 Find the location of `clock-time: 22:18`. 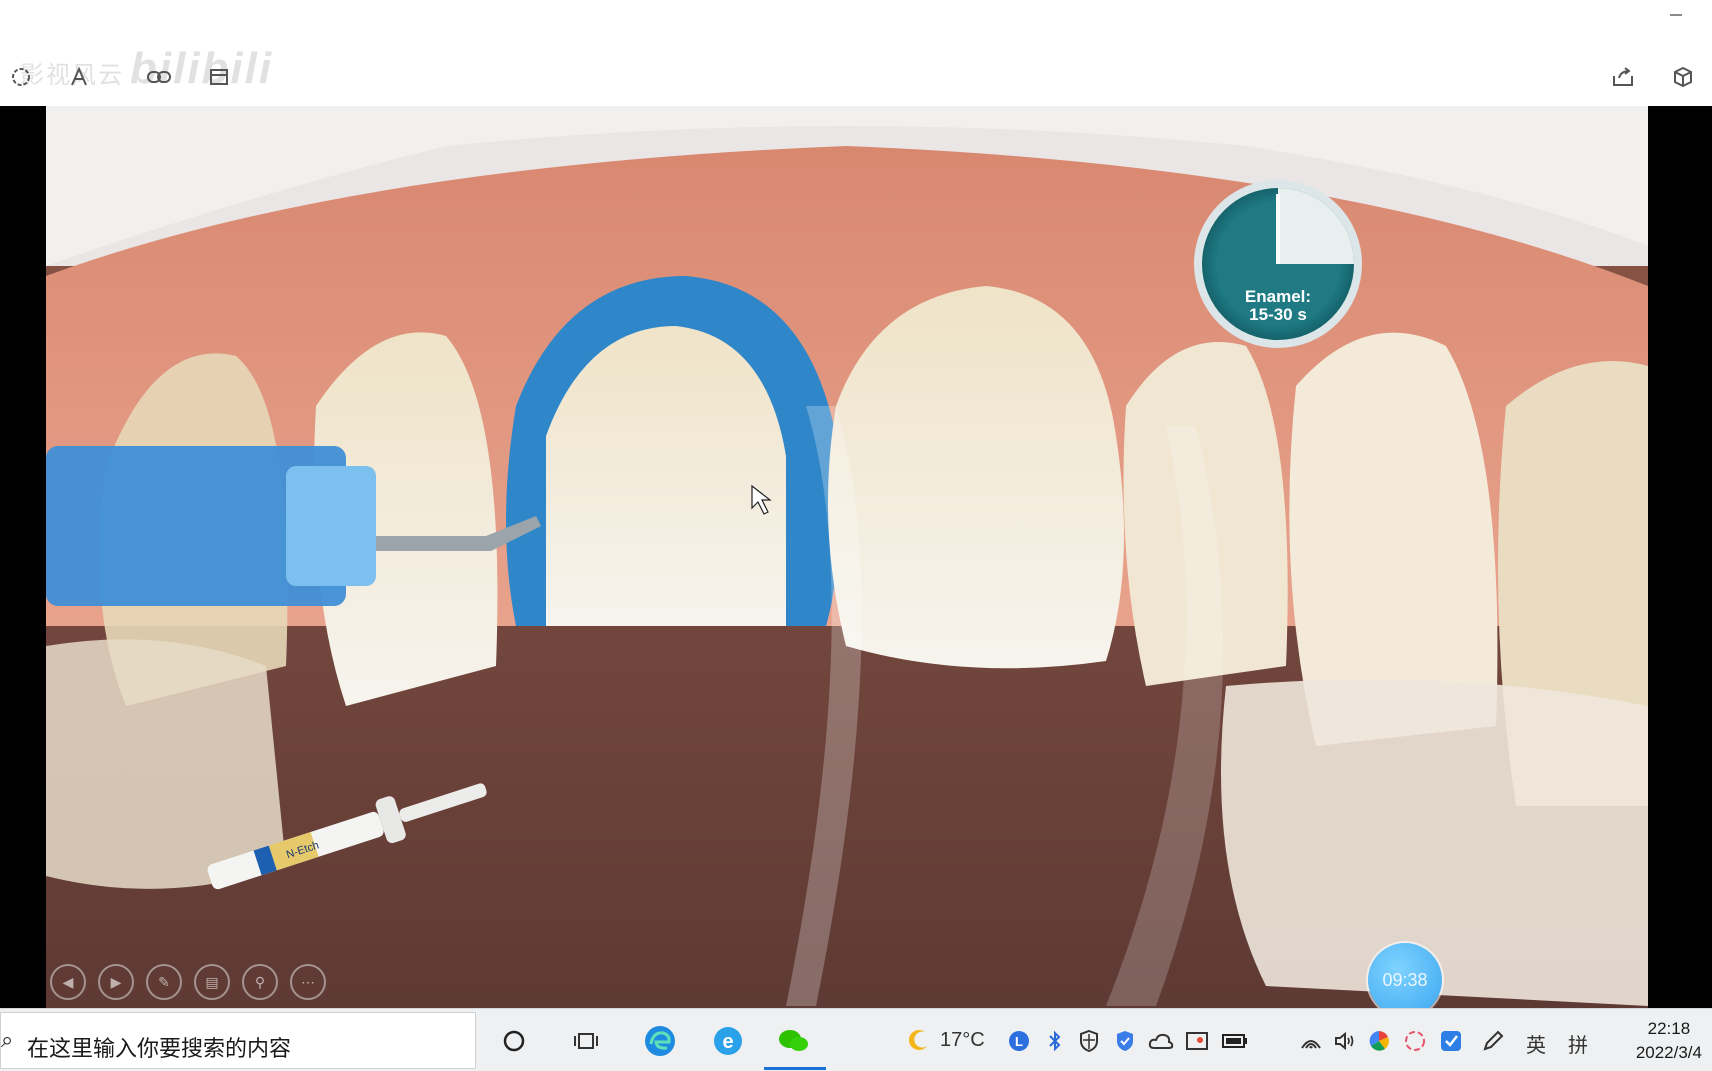

clock-time: 22:18 is located at coordinates (1669, 1028).